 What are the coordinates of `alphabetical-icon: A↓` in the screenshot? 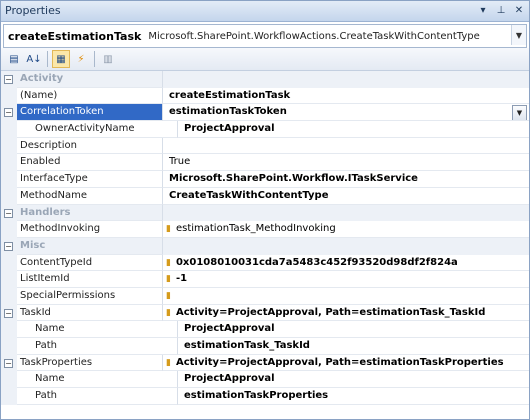 It's located at (34, 59).